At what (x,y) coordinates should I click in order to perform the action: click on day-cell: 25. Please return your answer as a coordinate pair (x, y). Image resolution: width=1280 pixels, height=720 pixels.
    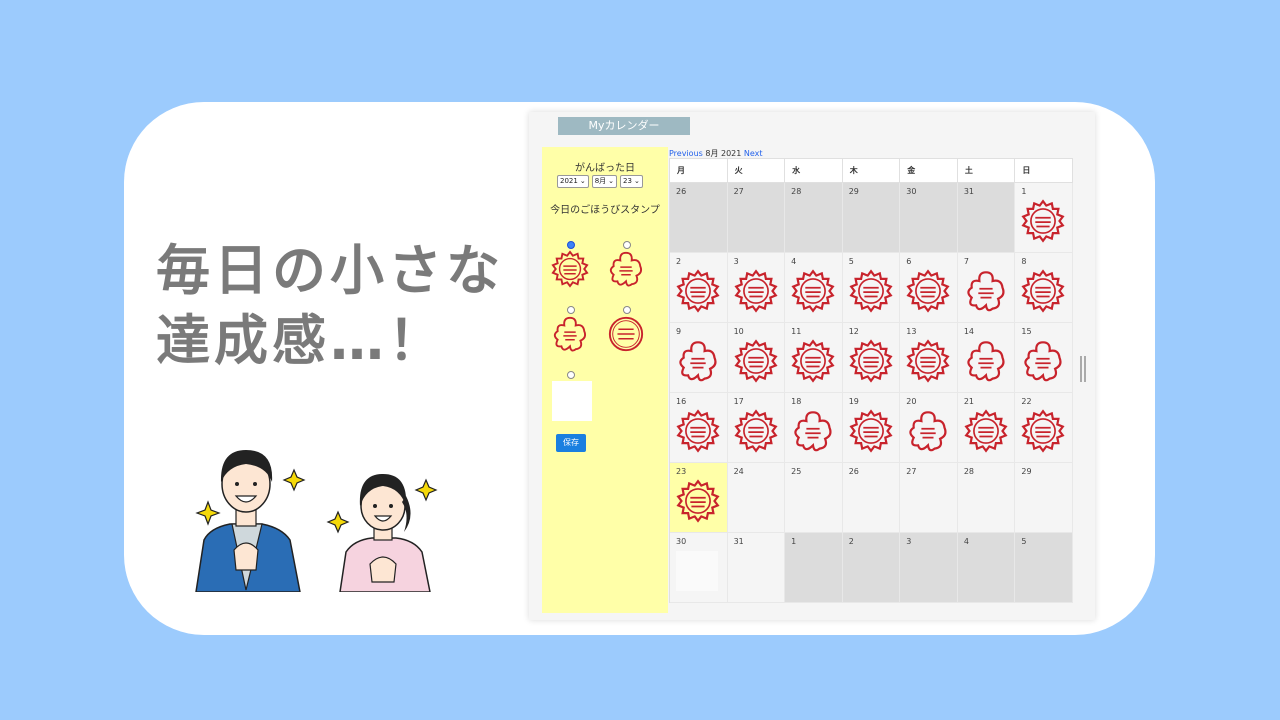
    Looking at the image, I should click on (814, 498).